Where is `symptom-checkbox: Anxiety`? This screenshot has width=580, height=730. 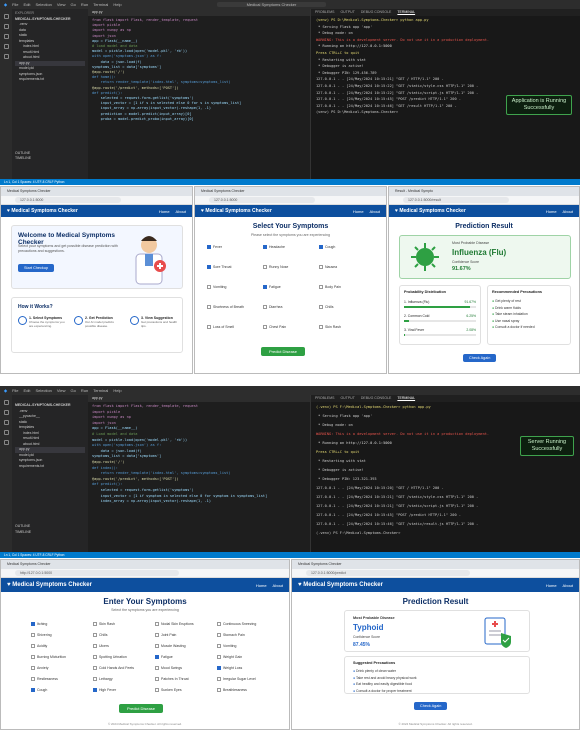 symptom-checkbox: Anxiety is located at coordinates (60, 668).